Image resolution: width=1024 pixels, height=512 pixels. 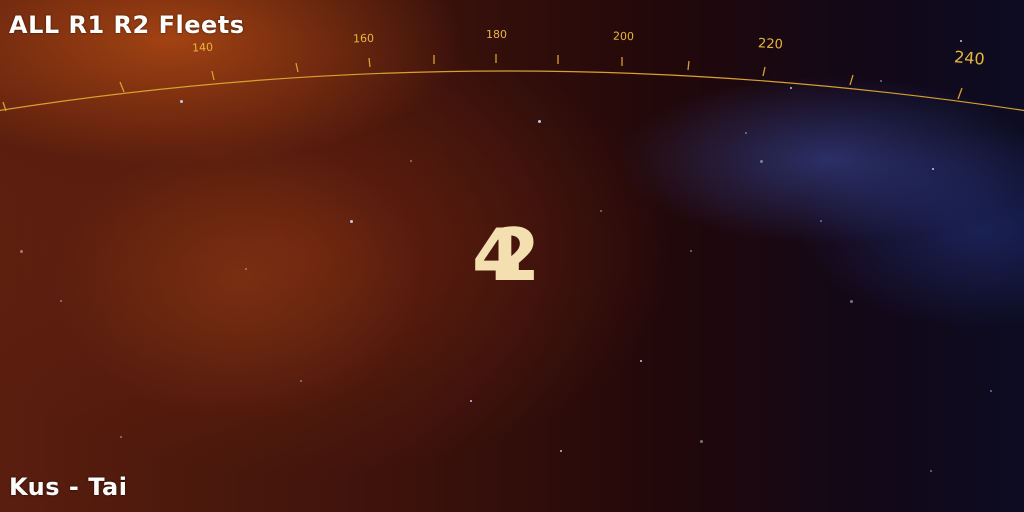 What do you see at coordinates (203, 48) in the screenshot?
I see `heading-label-140: 140` at bounding box center [203, 48].